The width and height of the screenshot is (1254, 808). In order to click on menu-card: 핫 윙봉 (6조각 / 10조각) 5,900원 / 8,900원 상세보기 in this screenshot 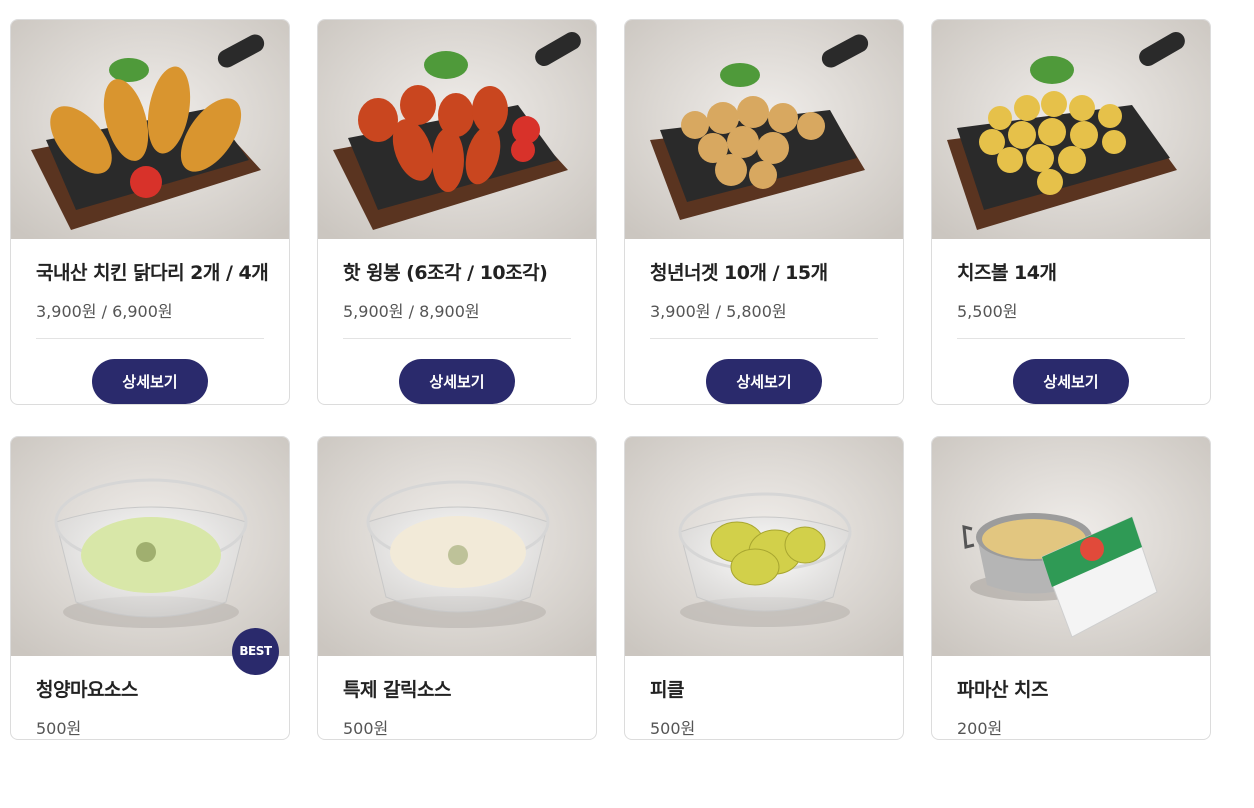, I will do `click(457, 212)`.